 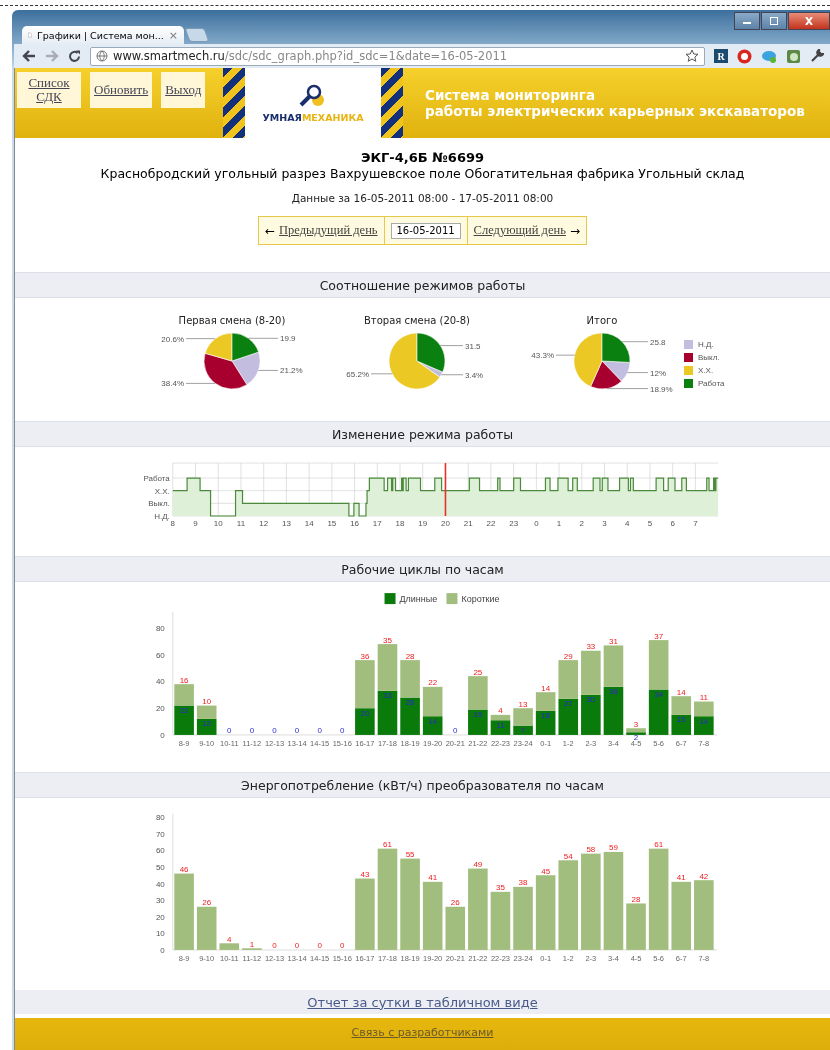 I want to click on legend-label: Длинные, so click(x=418, y=599).